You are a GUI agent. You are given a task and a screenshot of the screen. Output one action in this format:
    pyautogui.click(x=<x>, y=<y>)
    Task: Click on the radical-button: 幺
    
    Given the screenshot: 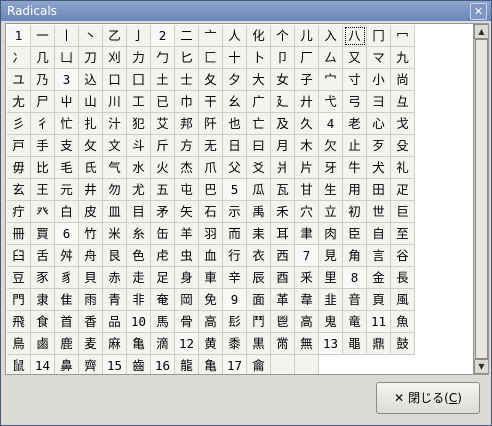 What is the action you would take?
    pyautogui.click(x=235, y=102)
    